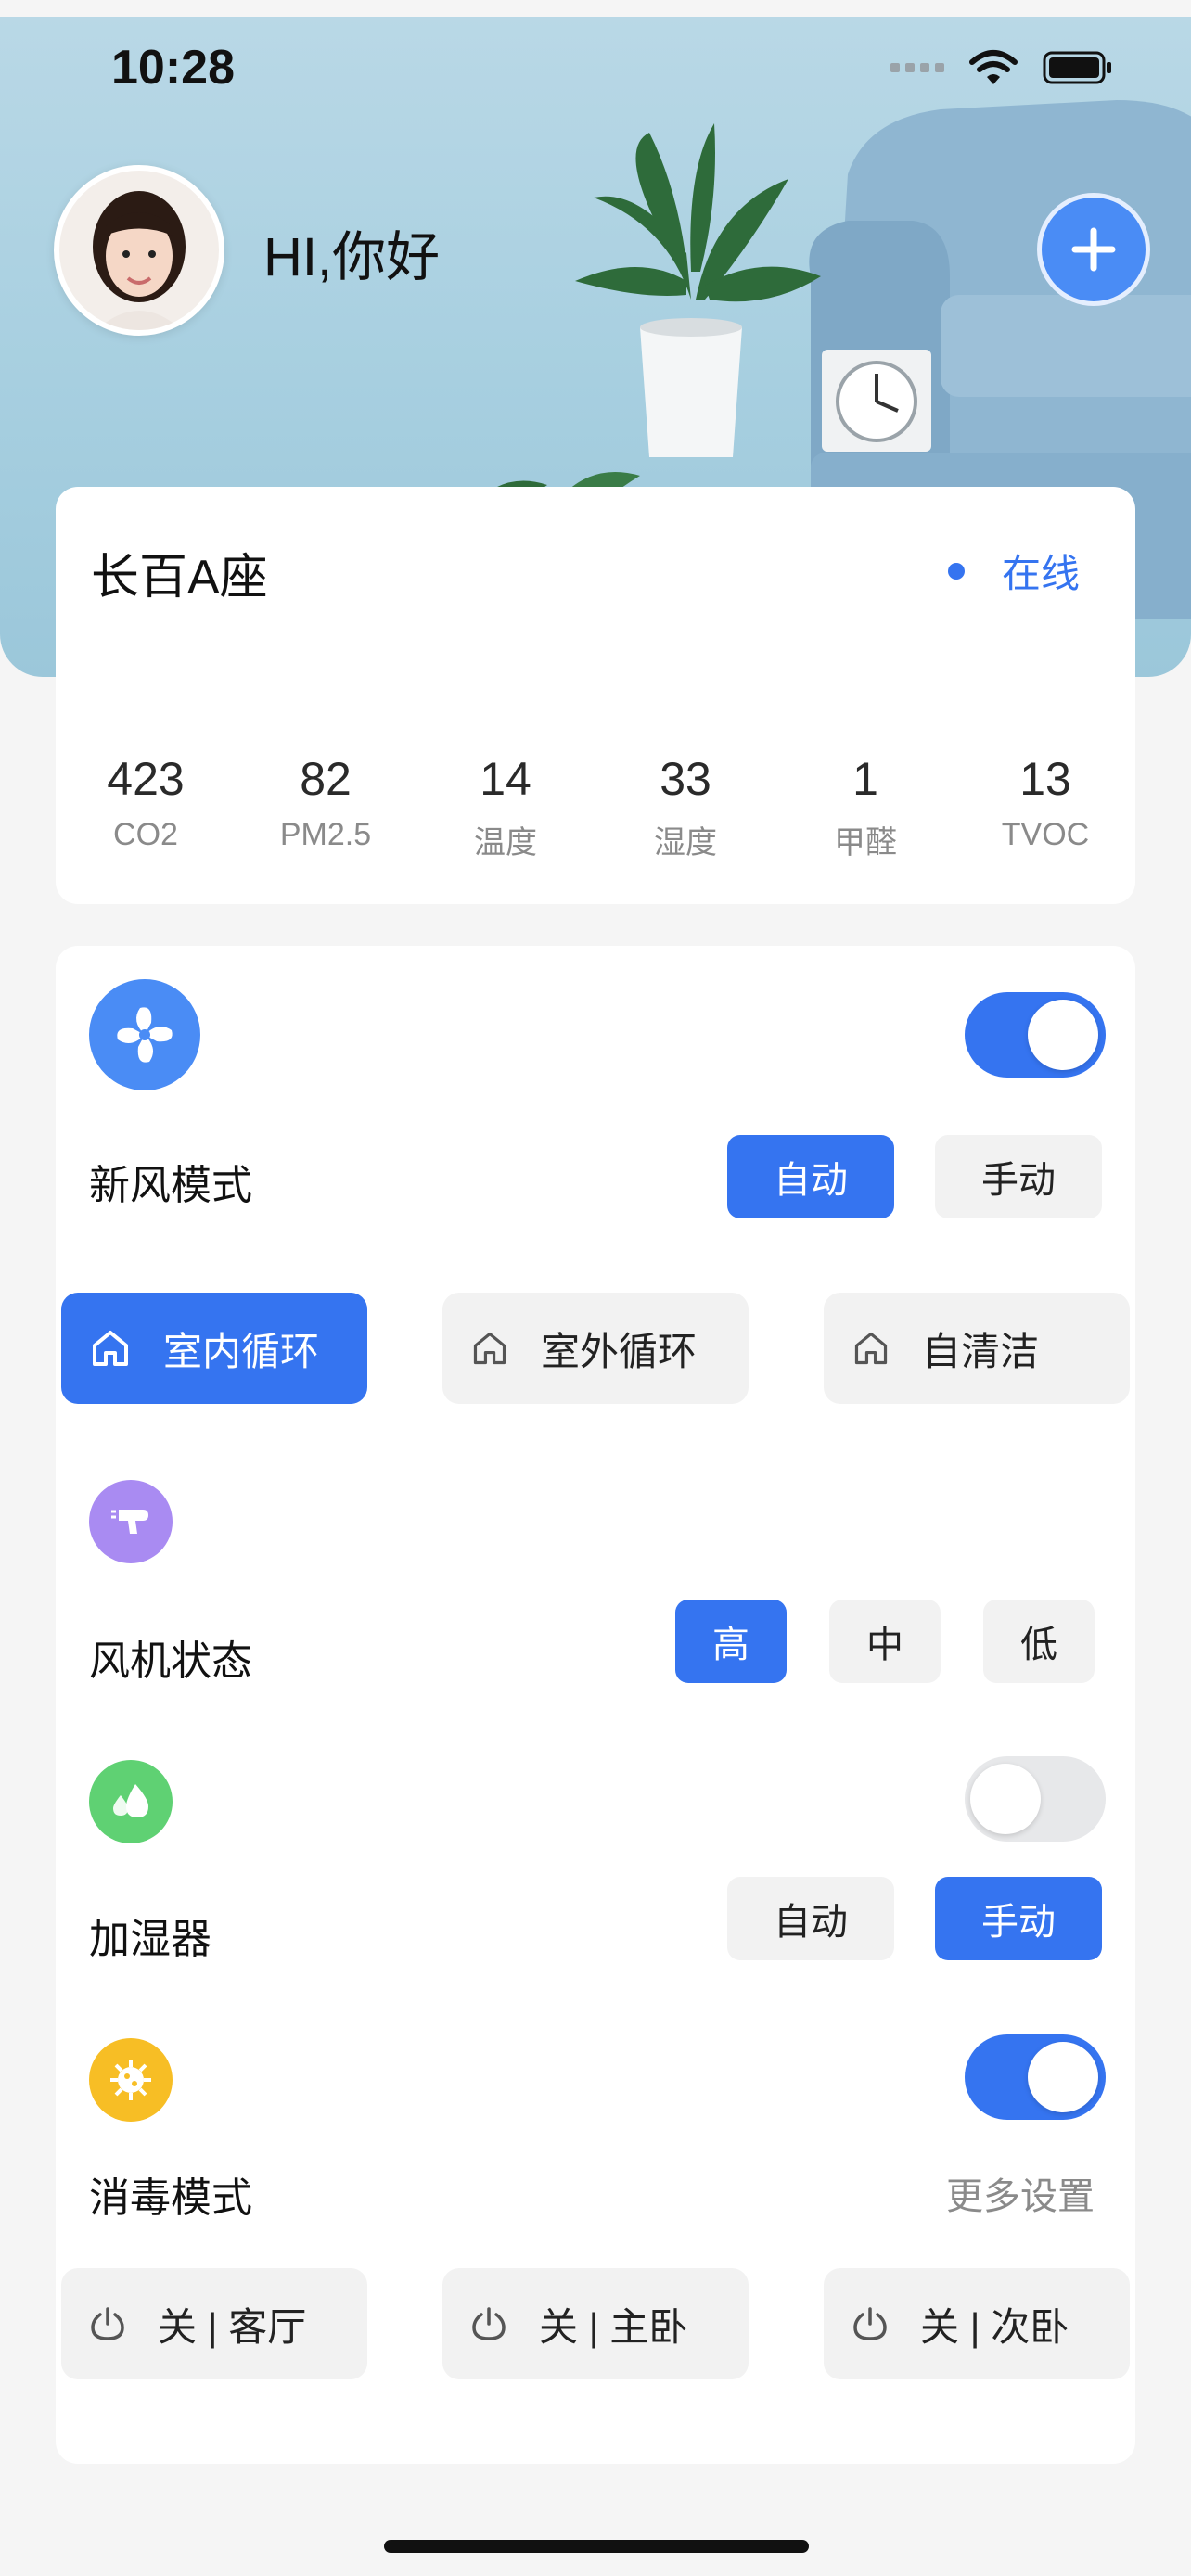 This screenshot has height=2576, width=1191. Describe the element at coordinates (993, 67) in the screenshot. I see `wifi-icon` at that location.